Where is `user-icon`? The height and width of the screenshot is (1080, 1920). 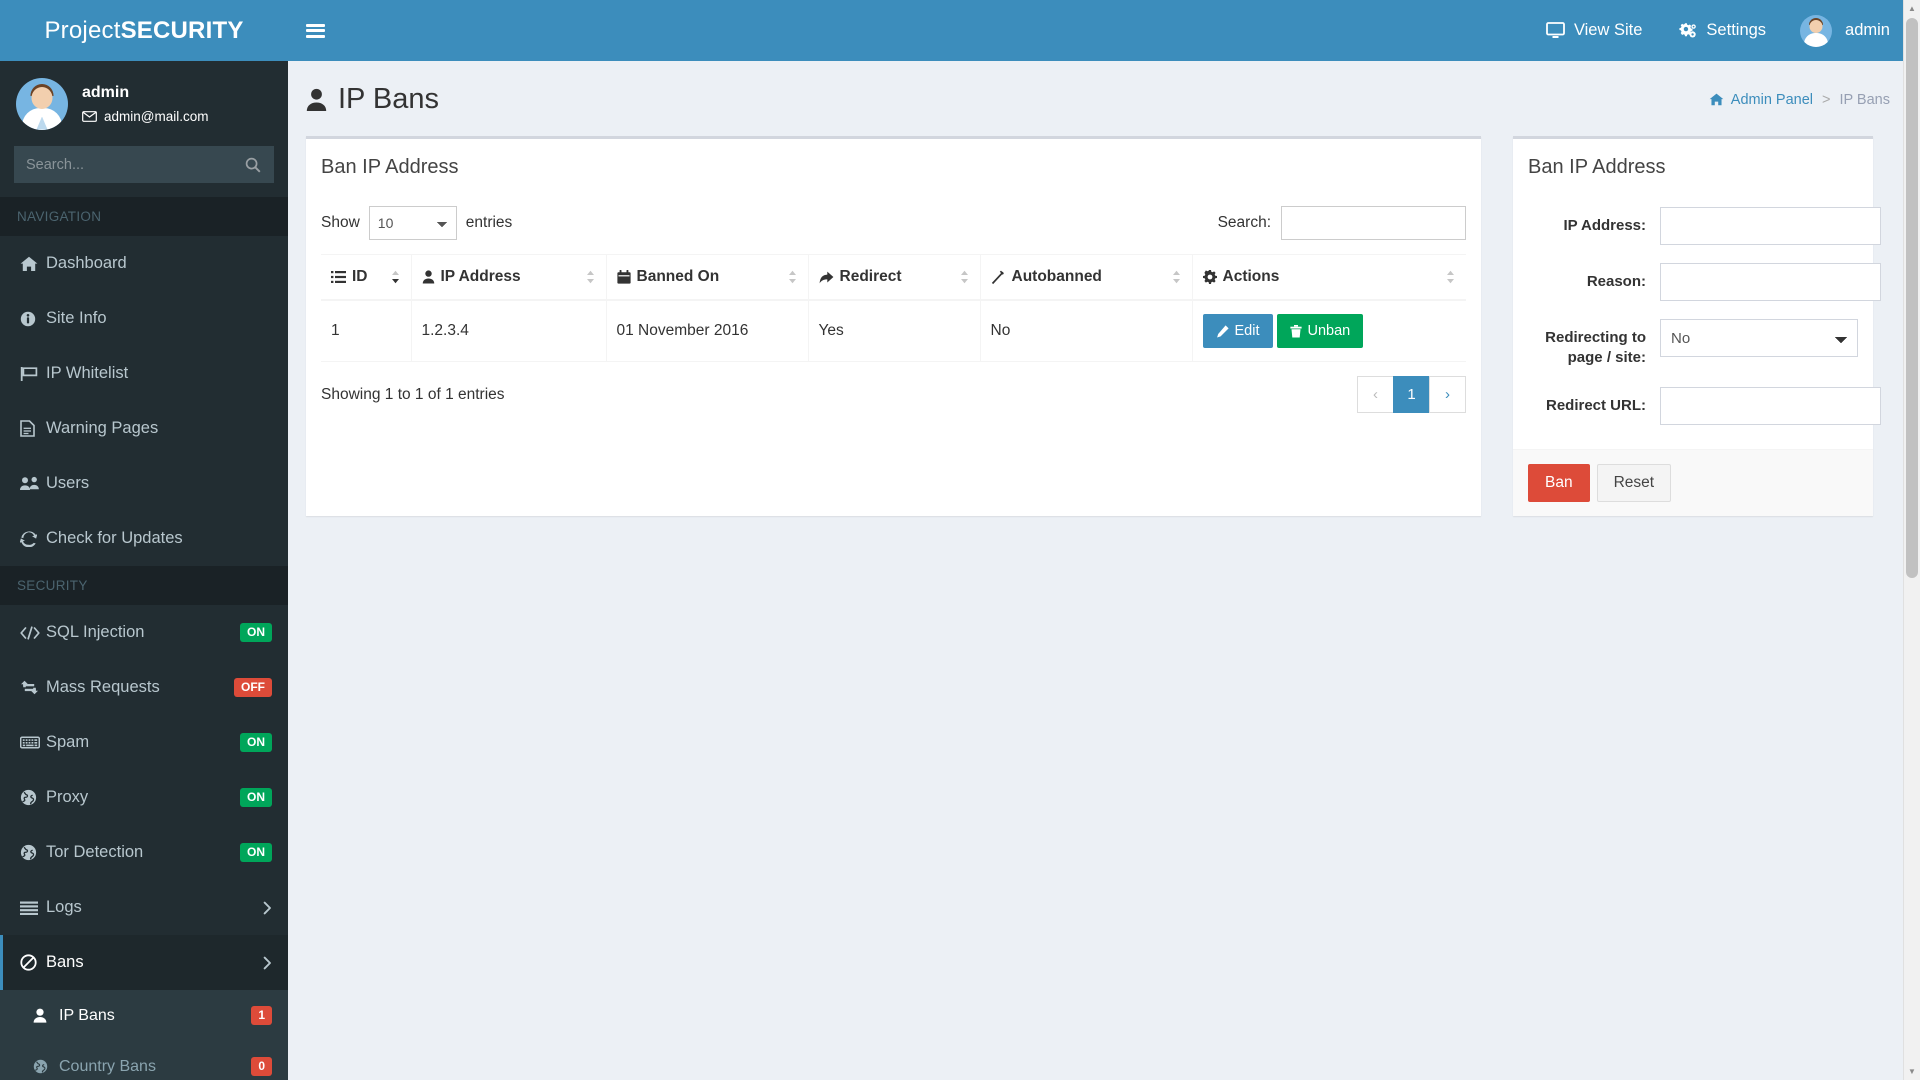
user-icon is located at coordinates (428, 277).